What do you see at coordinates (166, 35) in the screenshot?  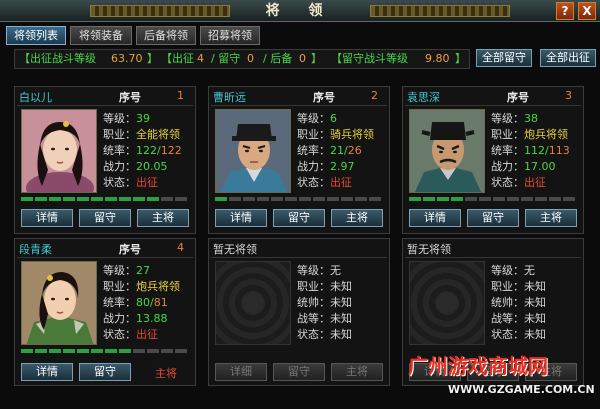 I see `tab-reserve-generals: 后备将领` at bounding box center [166, 35].